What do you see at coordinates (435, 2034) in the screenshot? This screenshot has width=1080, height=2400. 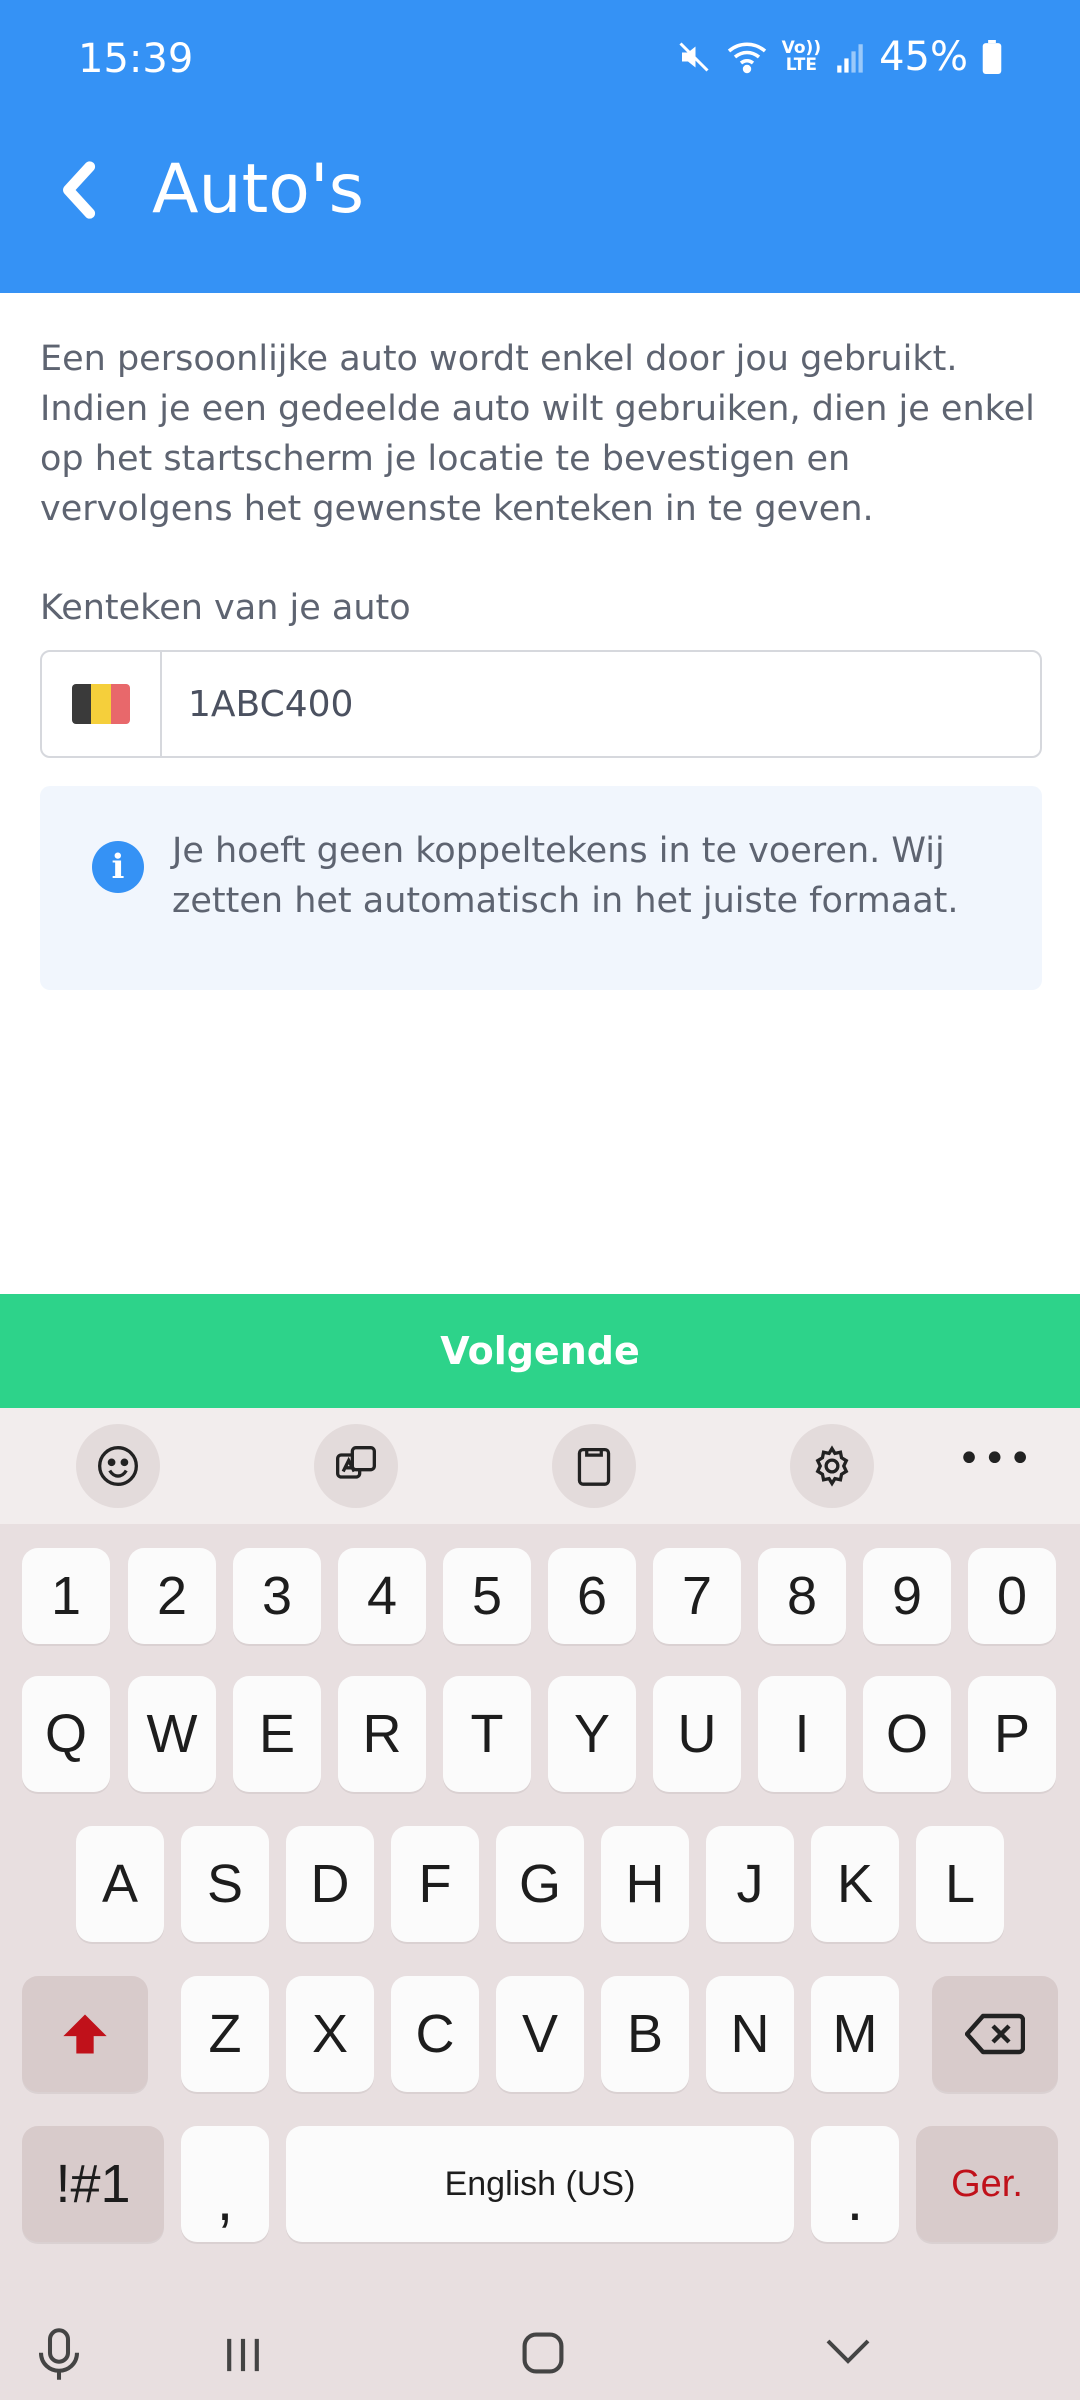 I see `key: C` at bounding box center [435, 2034].